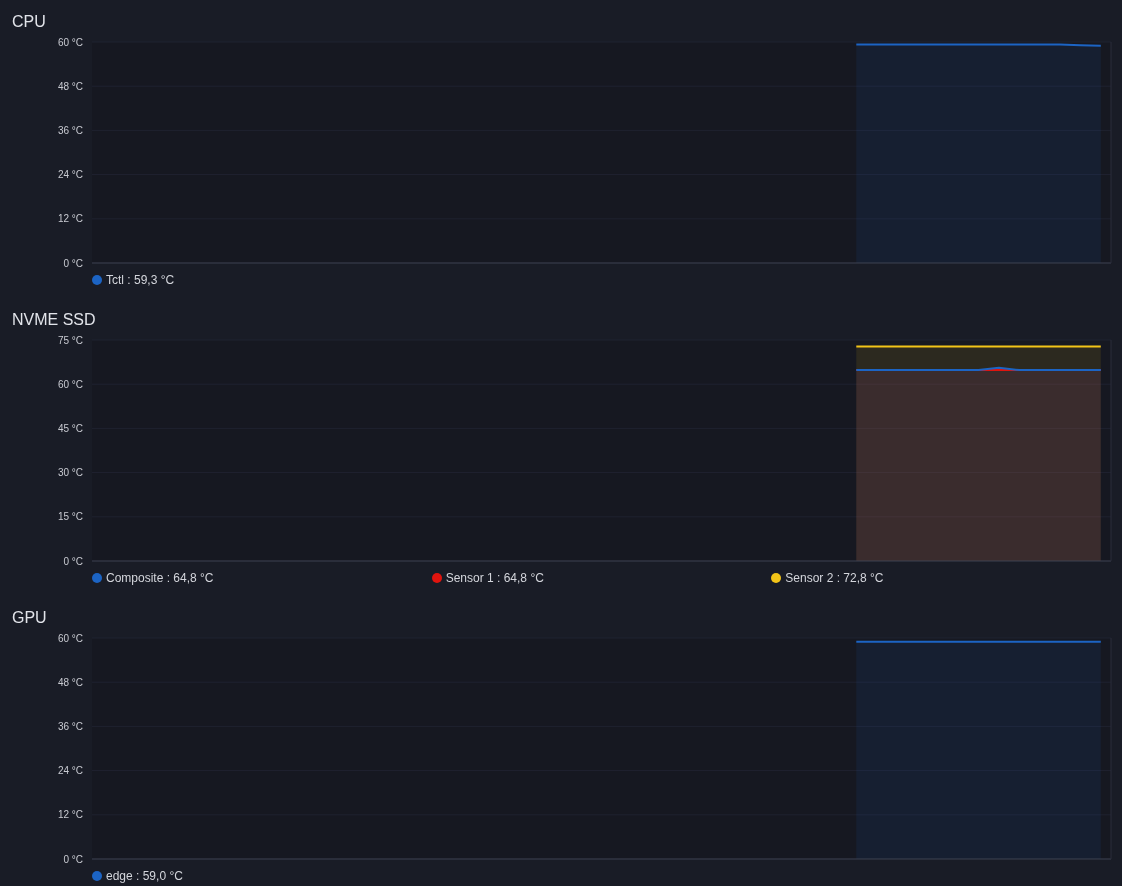 This screenshot has width=1122, height=886. I want to click on axis-tick-label: 15 °C, so click(70, 517).